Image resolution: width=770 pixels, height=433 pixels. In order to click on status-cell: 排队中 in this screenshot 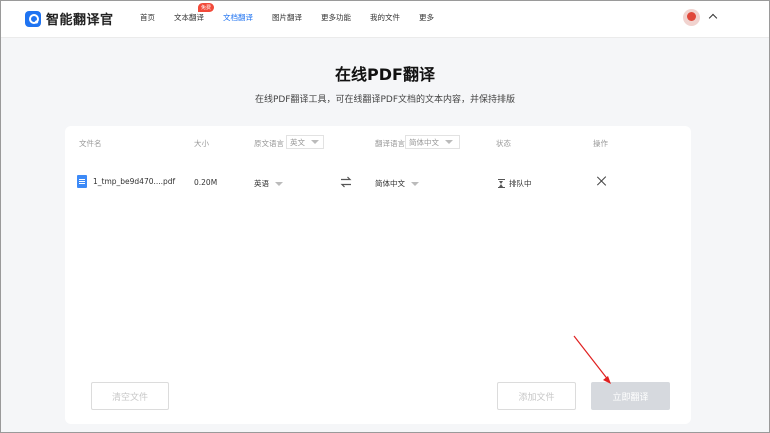, I will do `click(515, 183)`.